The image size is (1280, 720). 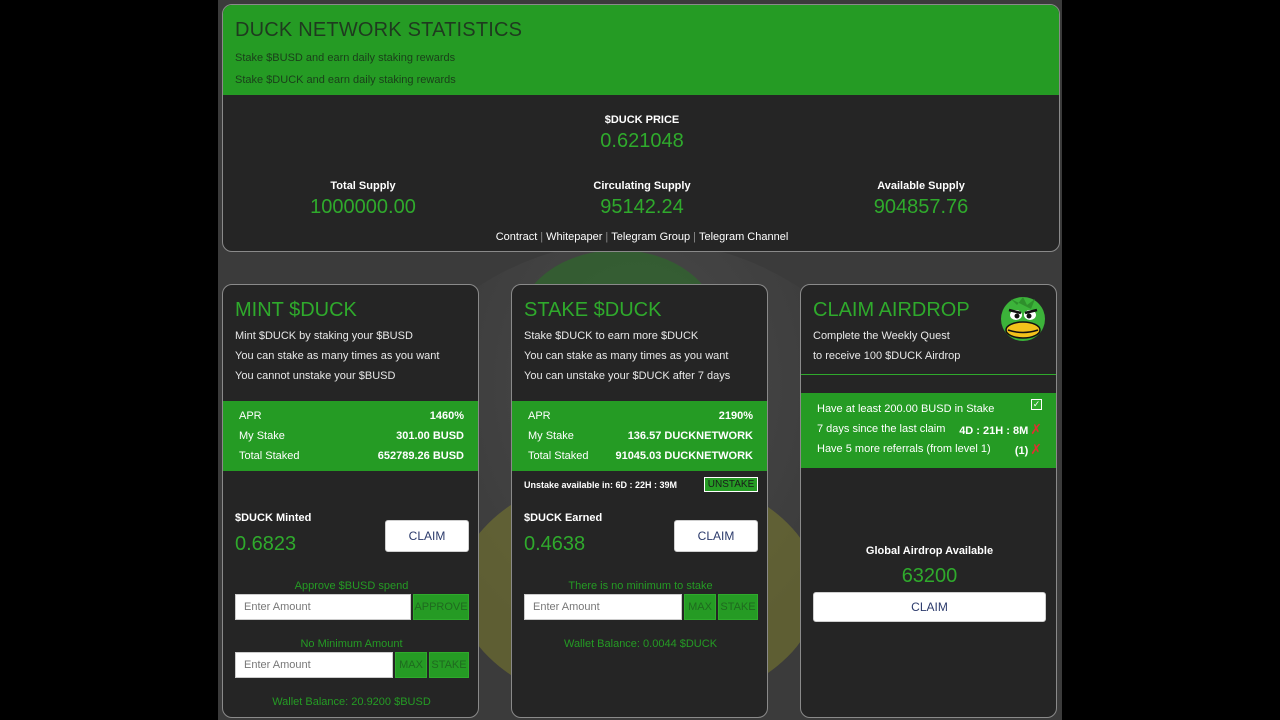 What do you see at coordinates (517, 237) in the screenshot?
I see `contract-link: Contract` at bounding box center [517, 237].